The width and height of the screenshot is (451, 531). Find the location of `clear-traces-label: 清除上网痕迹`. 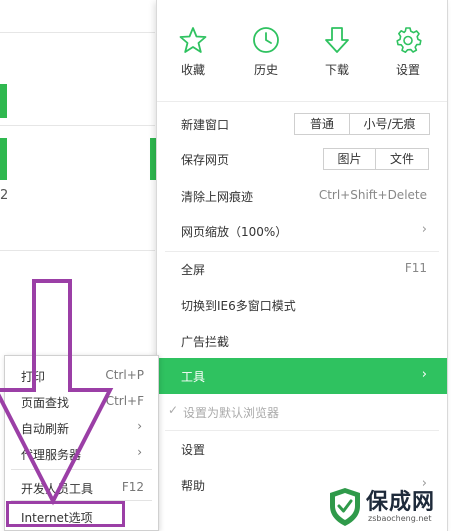

clear-traces-label: 清除上网痕迹 is located at coordinates (217, 197).